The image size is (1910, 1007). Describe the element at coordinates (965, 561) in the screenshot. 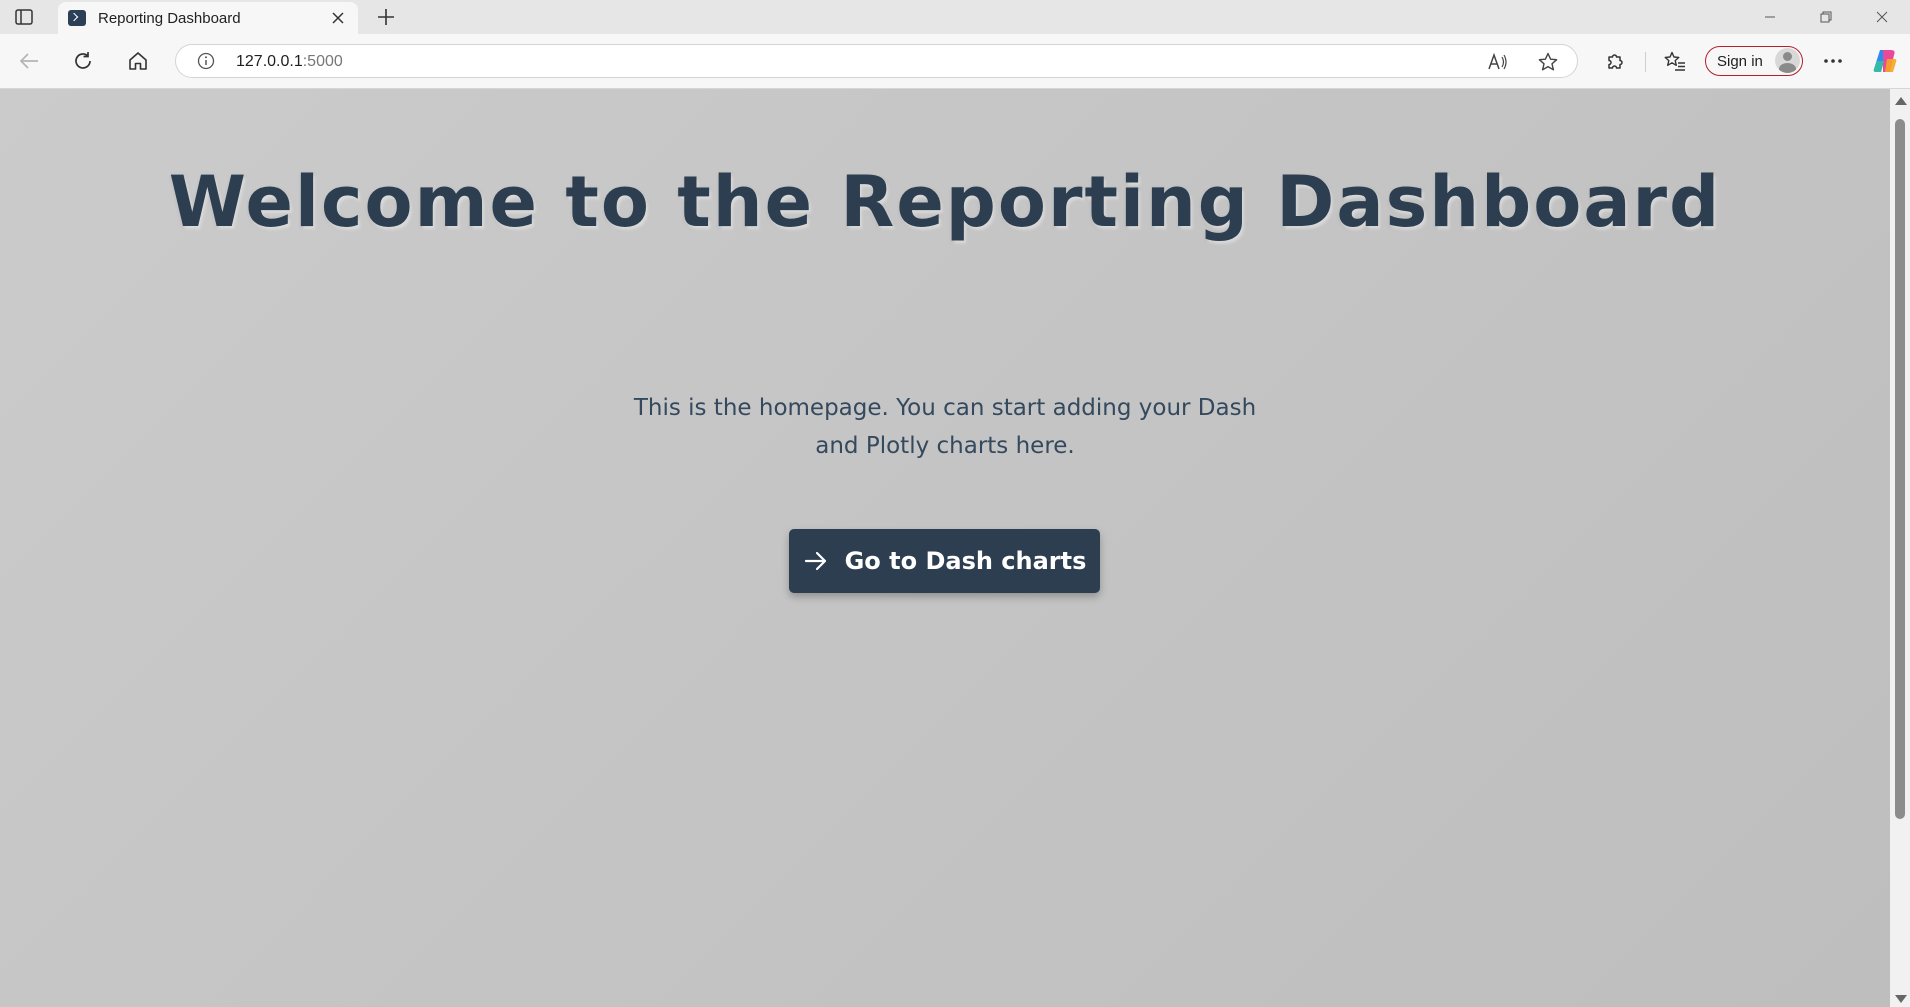

I see `cta-label: Go to Dash charts` at that location.